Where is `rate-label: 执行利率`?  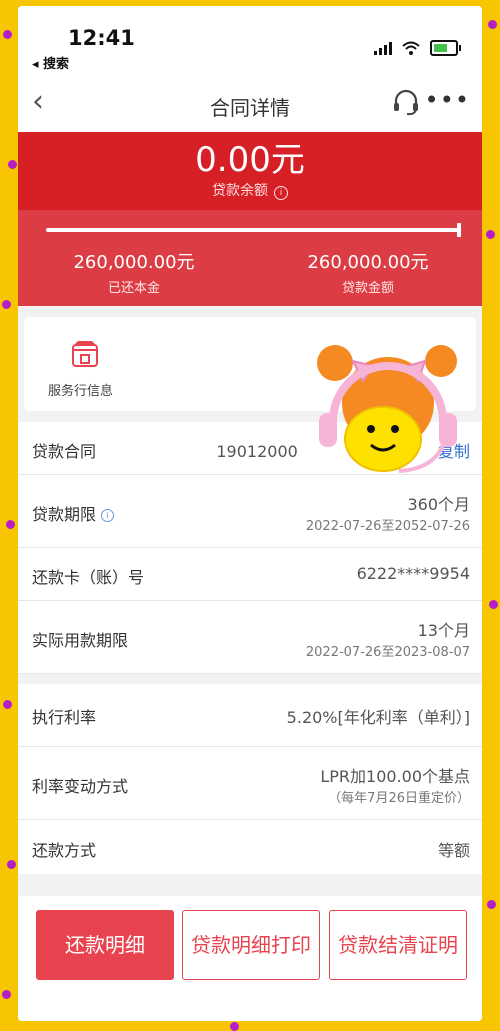
rate-label: 执行利率 is located at coordinates (64, 717).